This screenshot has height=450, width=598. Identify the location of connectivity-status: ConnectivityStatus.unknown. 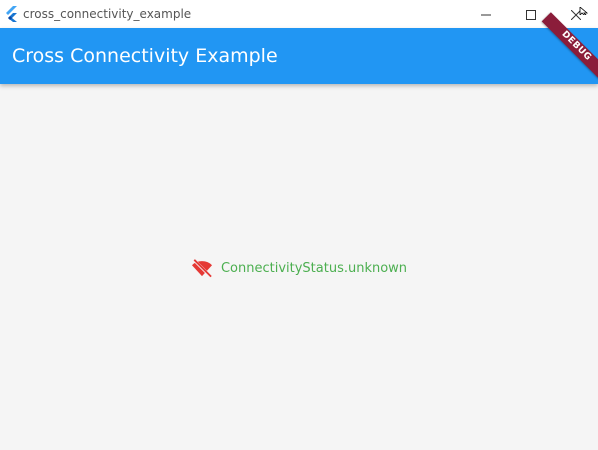
(299, 268).